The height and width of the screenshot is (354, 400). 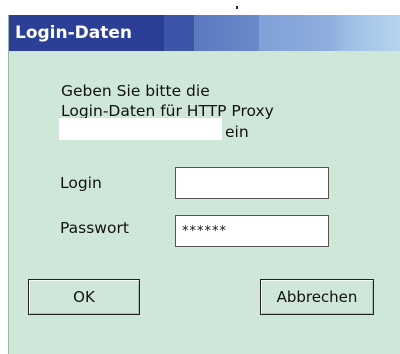 What do you see at coordinates (140, 129) in the screenshot?
I see `blank-text-area` at bounding box center [140, 129].